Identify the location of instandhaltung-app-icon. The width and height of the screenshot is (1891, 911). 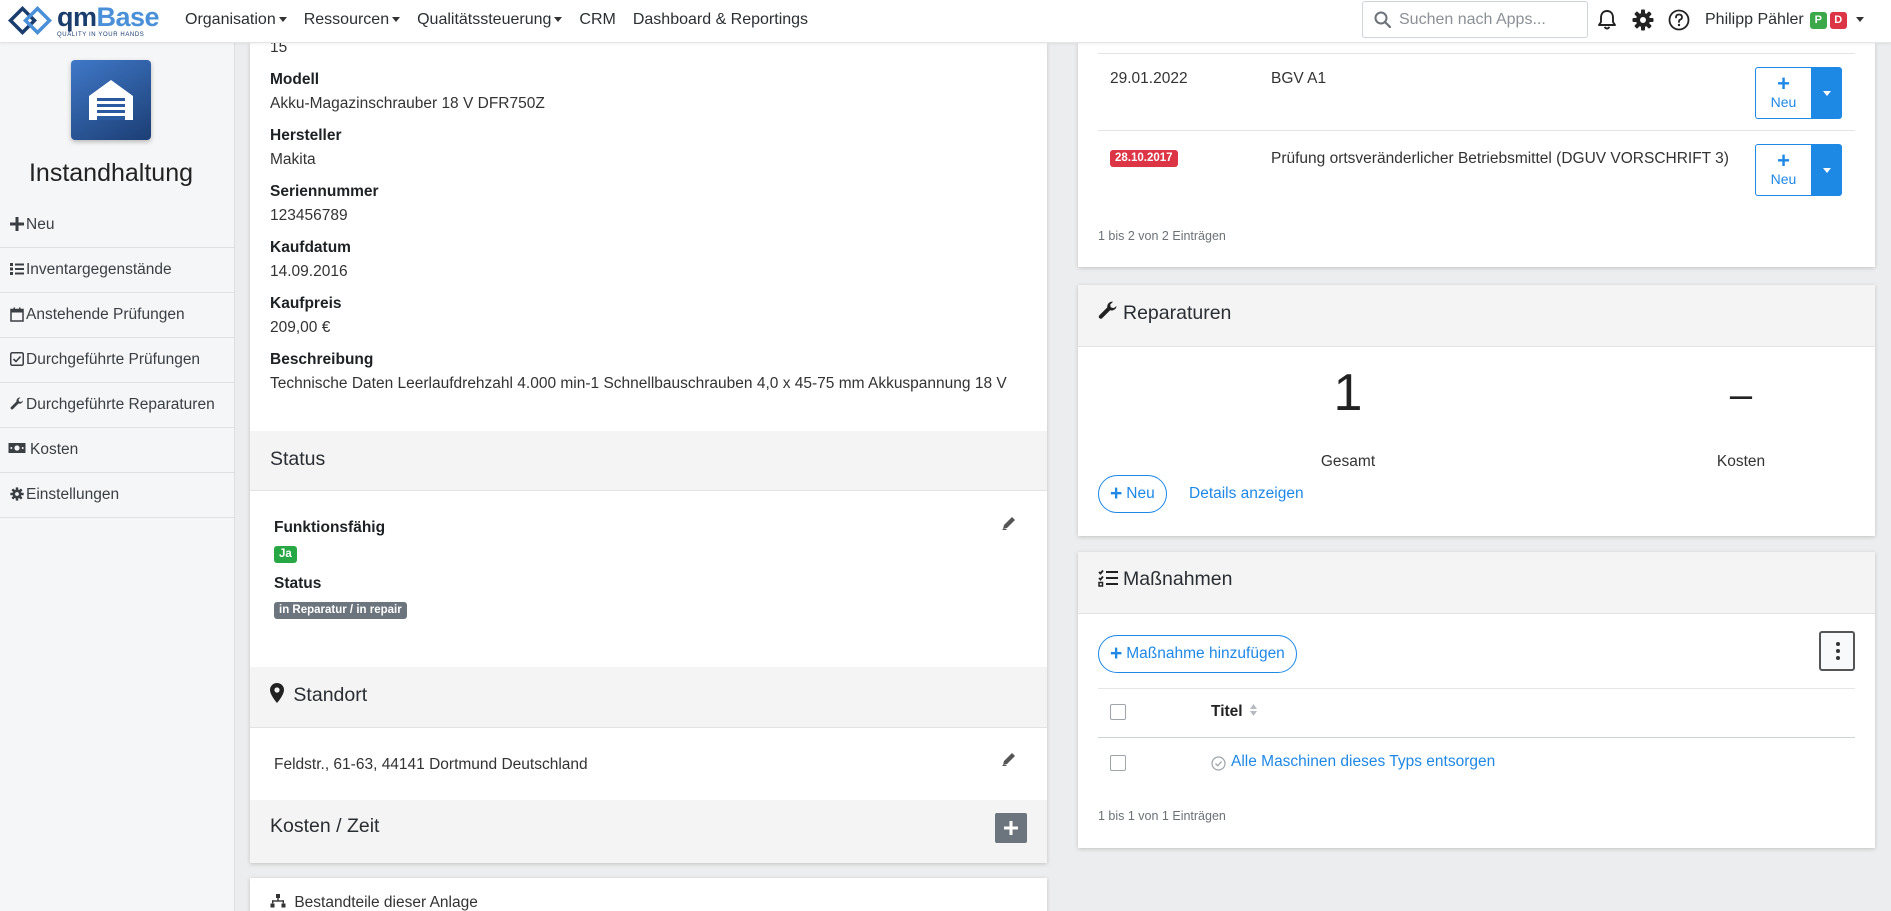
(111, 100).